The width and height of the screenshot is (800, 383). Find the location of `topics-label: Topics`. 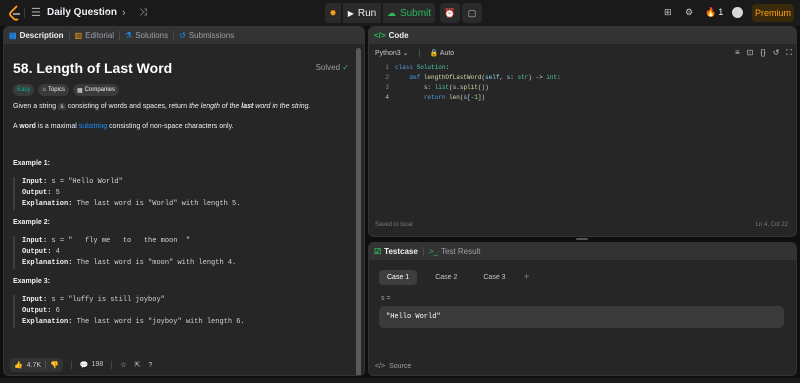

topics-label: Topics is located at coordinates (56, 90).